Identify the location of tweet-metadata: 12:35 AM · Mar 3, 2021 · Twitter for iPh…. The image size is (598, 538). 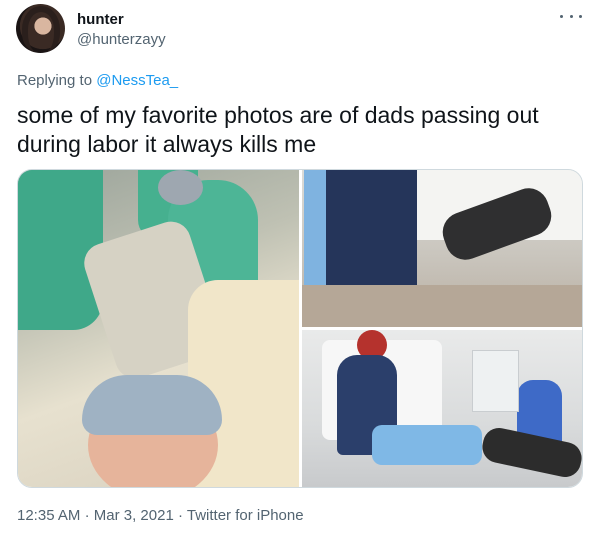
(160, 515).